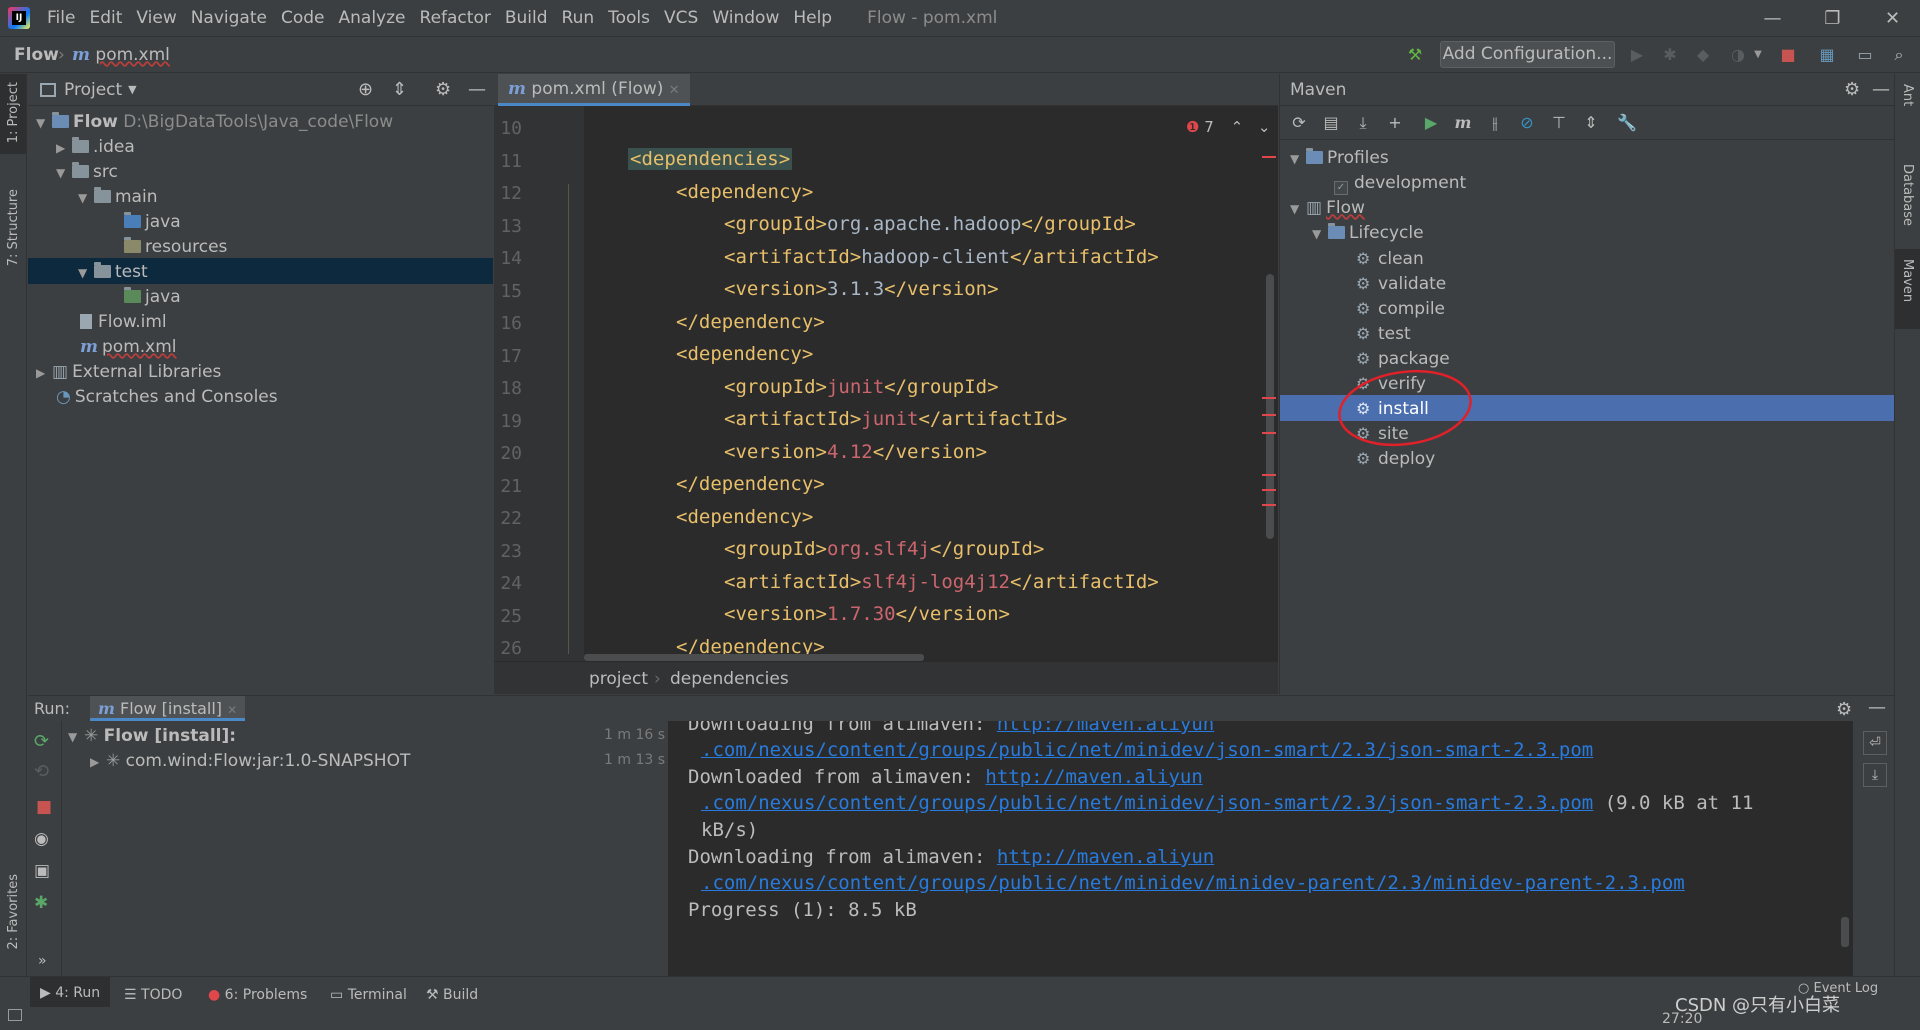 The image size is (1920, 1030). Describe the element at coordinates (1383, 333) in the screenshot. I see `maven-goal-test: ⚙ test` at that location.